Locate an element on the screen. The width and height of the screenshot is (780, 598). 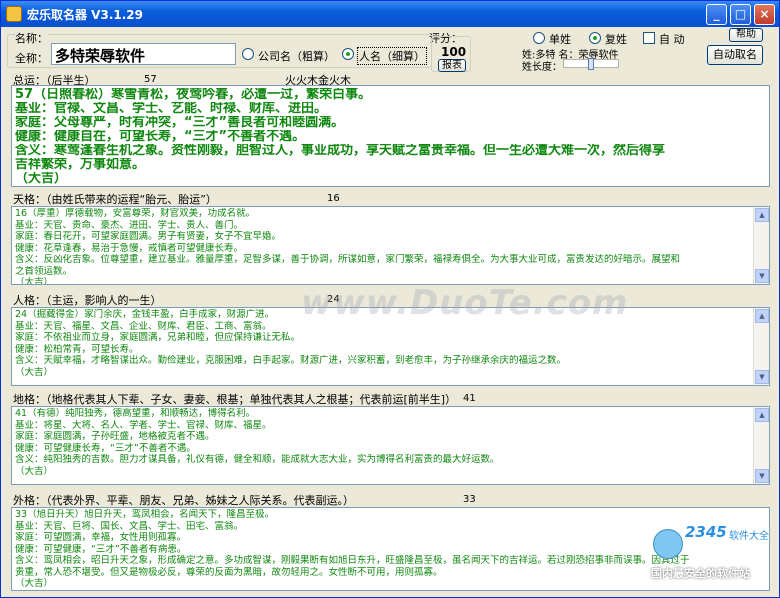
corner-tagline: 国内最安全的软件站 is located at coordinates (700, 573).